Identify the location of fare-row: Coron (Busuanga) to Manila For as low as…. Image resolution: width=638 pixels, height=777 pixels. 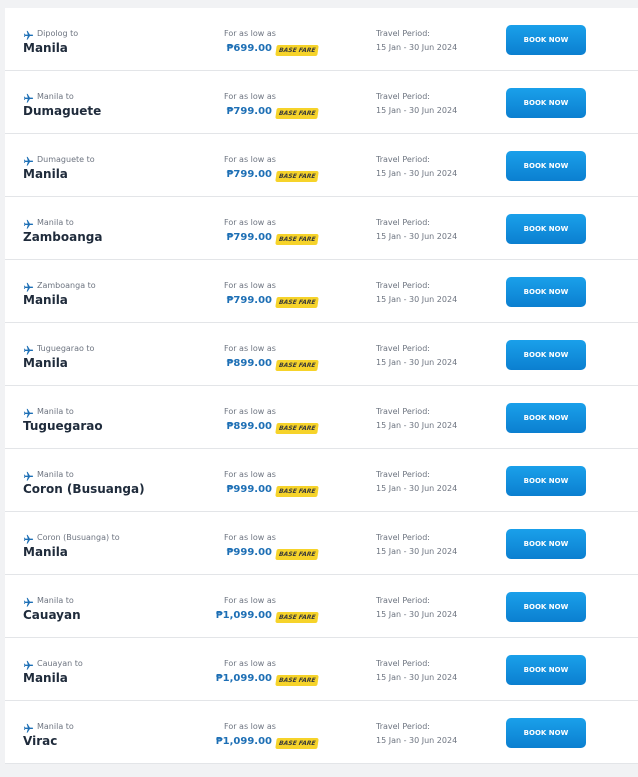
(321, 543).